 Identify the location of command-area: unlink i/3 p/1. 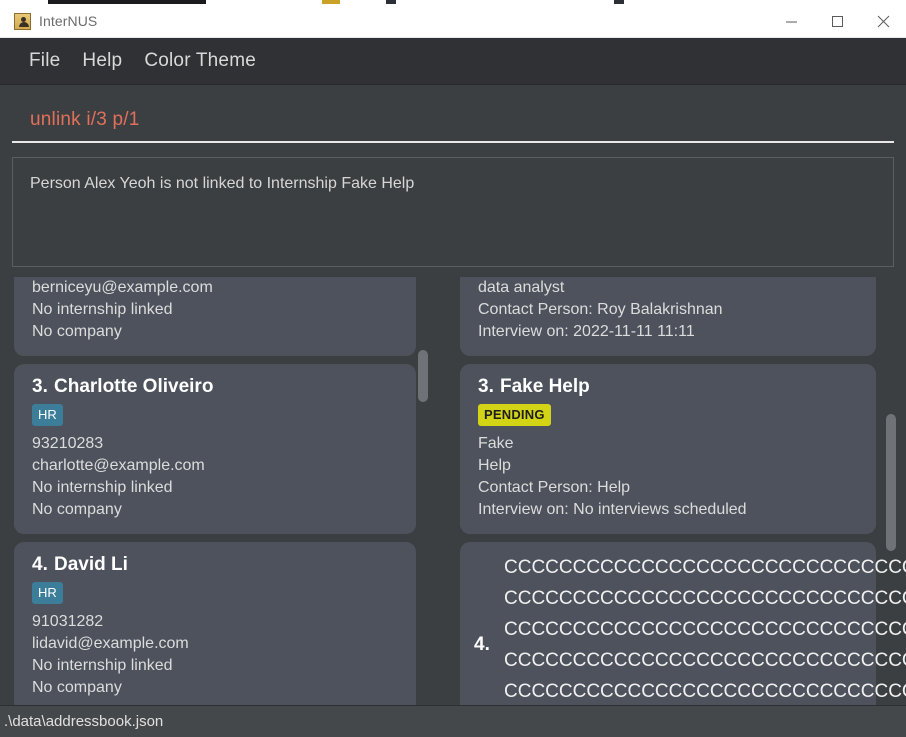
(453, 114).